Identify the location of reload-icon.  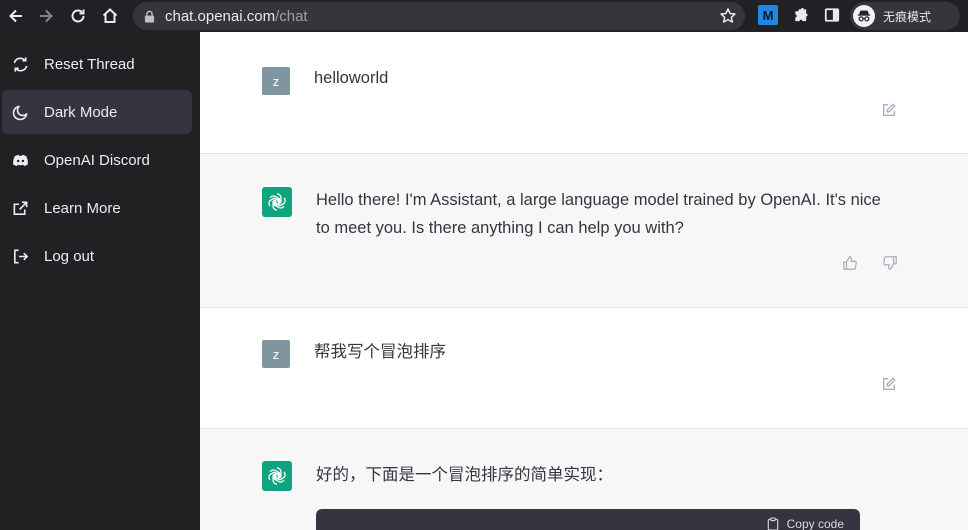
(78, 16).